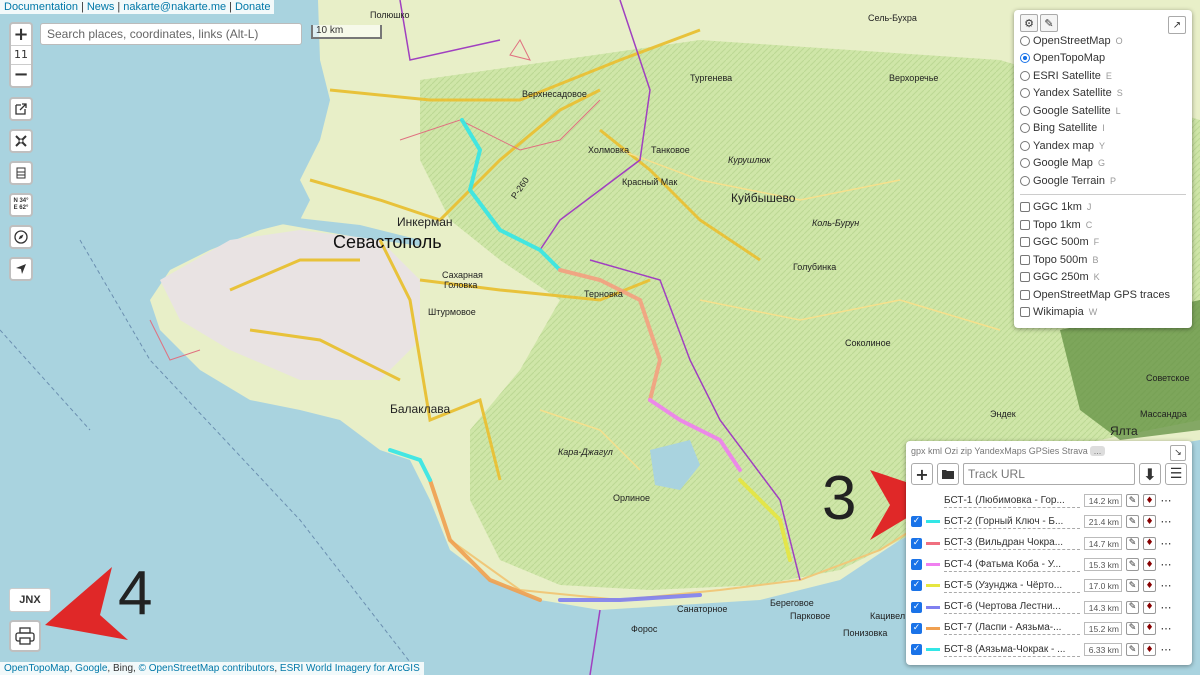  I want to click on base-layer-option: Google Satellite L, so click(1103, 111).